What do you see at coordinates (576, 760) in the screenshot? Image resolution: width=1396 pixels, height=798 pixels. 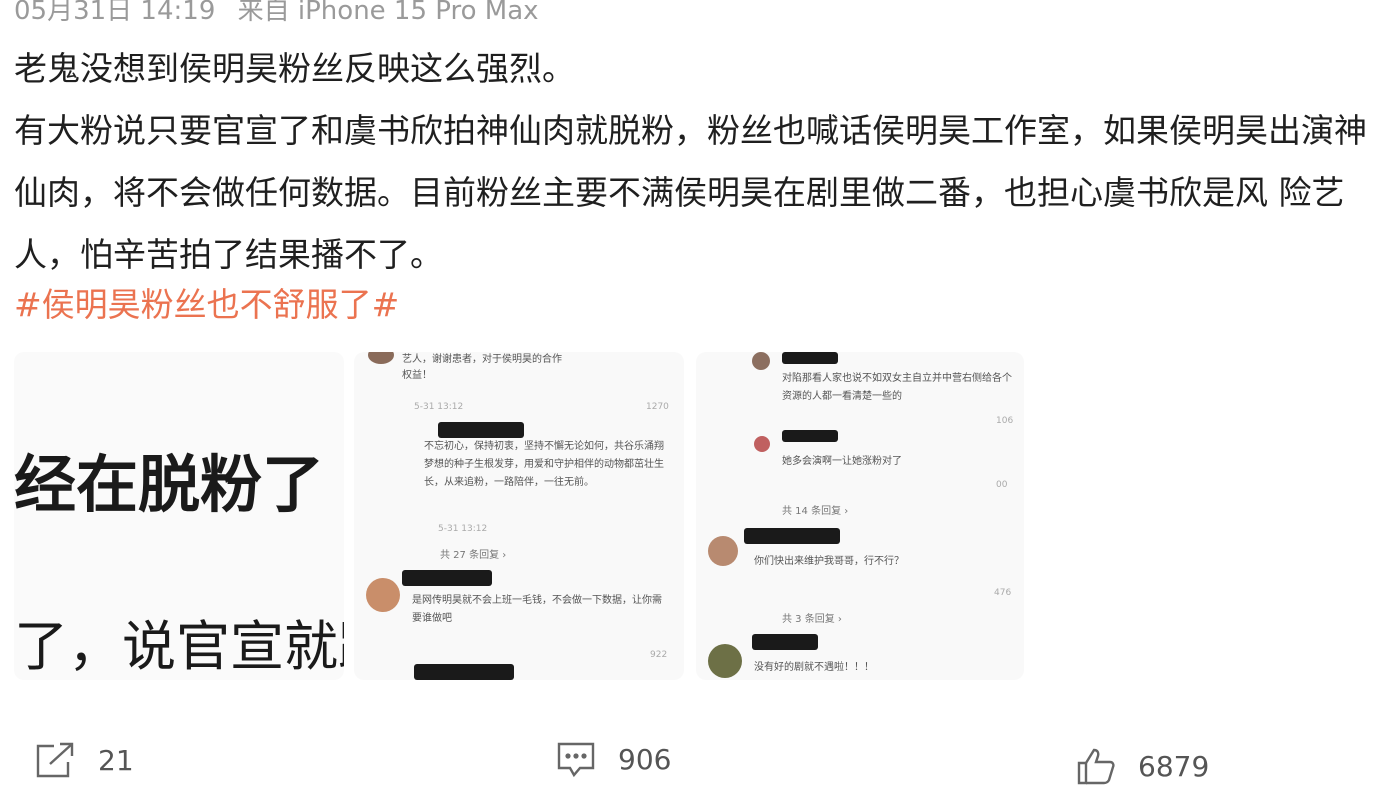 I see `comment-icon` at bounding box center [576, 760].